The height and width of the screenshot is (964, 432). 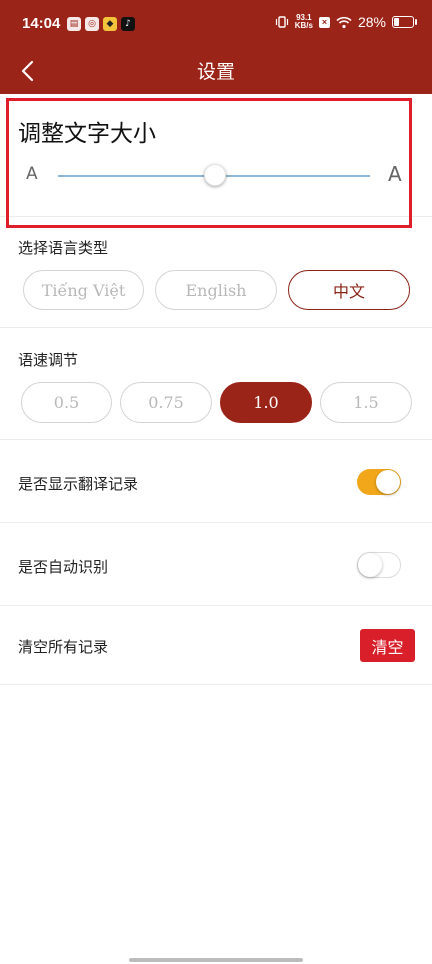 What do you see at coordinates (101, 24) in the screenshot?
I see `notification-icons: ▤ ◎ ◆ ♪` at bounding box center [101, 24].